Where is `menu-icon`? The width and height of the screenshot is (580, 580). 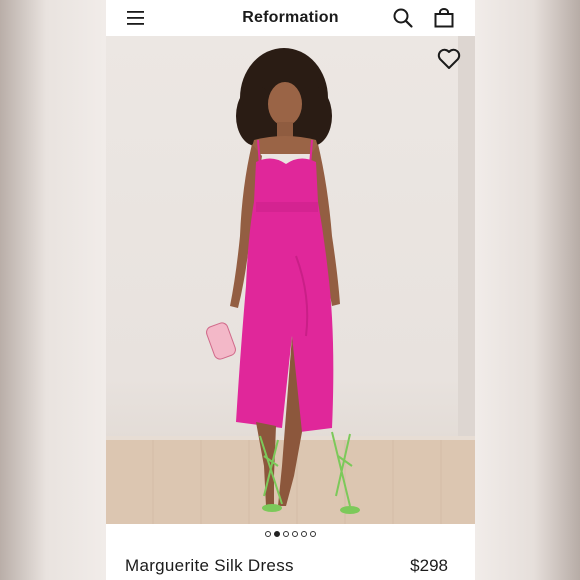
menu-icon is located at coordinates (136, 18).